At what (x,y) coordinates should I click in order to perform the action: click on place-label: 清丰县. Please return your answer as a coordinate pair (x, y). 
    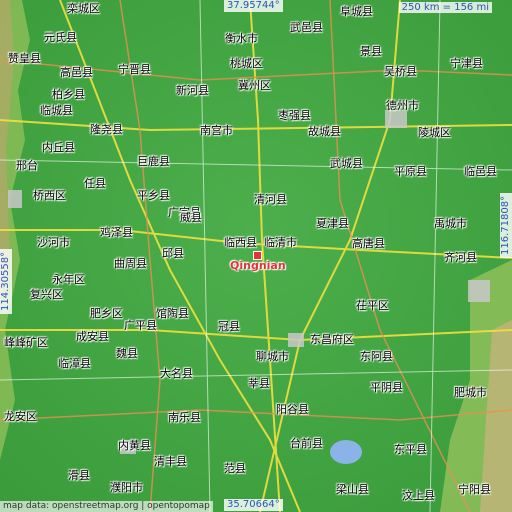
    Looking at the image, I should click on (170, 461).